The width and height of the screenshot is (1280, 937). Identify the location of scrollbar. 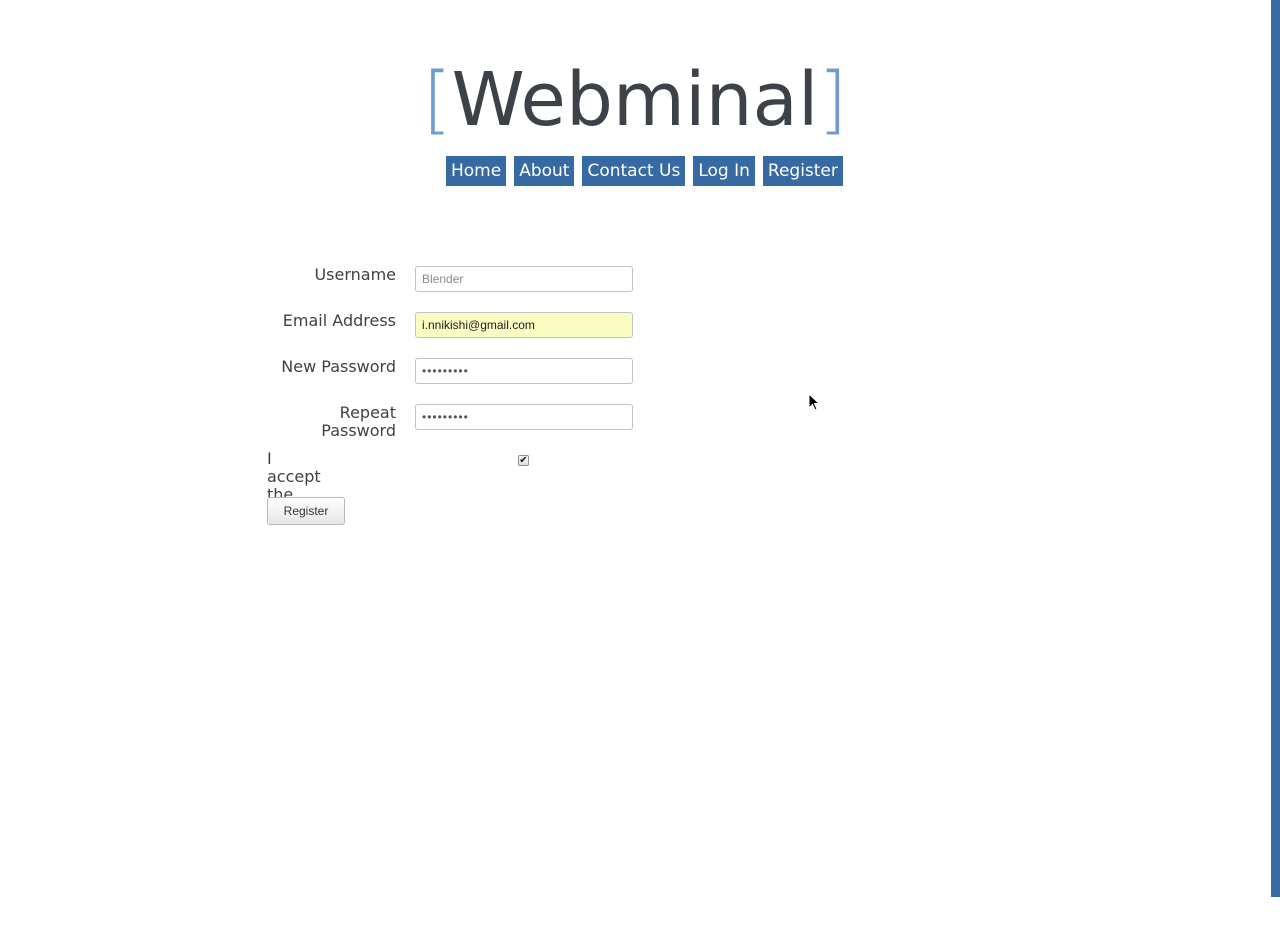
(1275, 448).